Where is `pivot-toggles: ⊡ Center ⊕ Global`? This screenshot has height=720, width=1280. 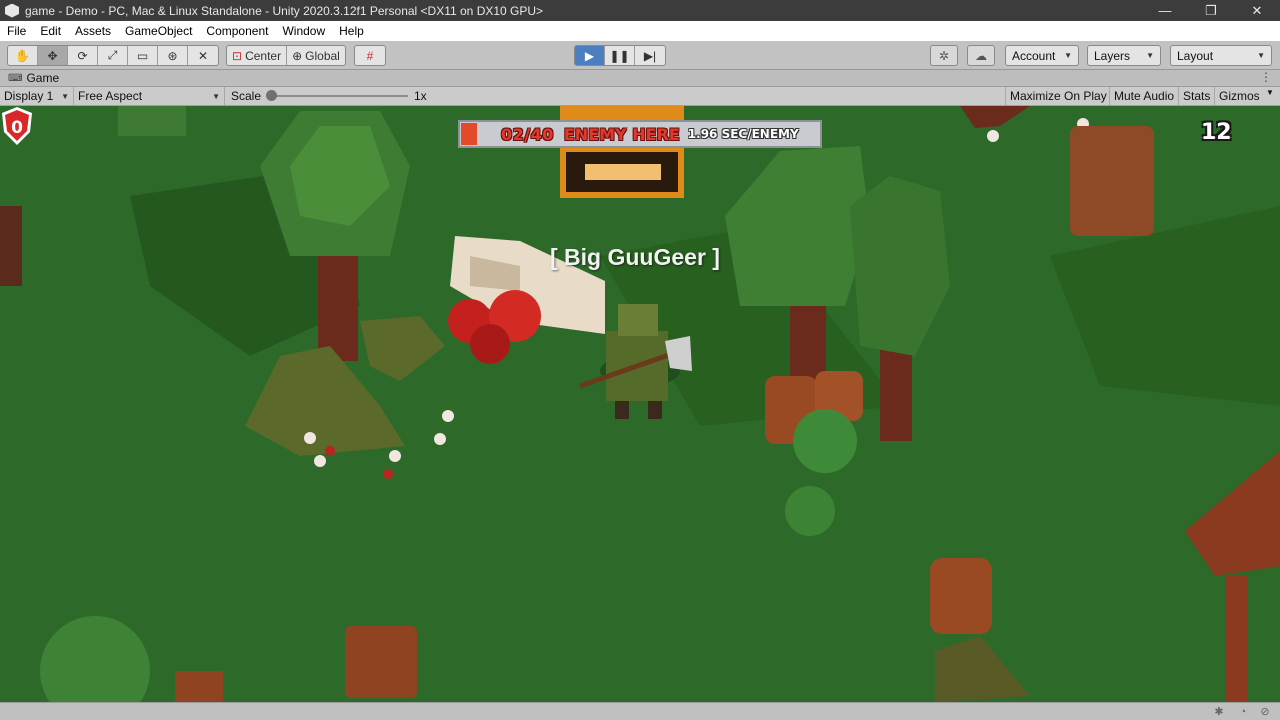
pivot-toggles: ⊡ Center ⊕ Global is located at coordinates (286, 55).